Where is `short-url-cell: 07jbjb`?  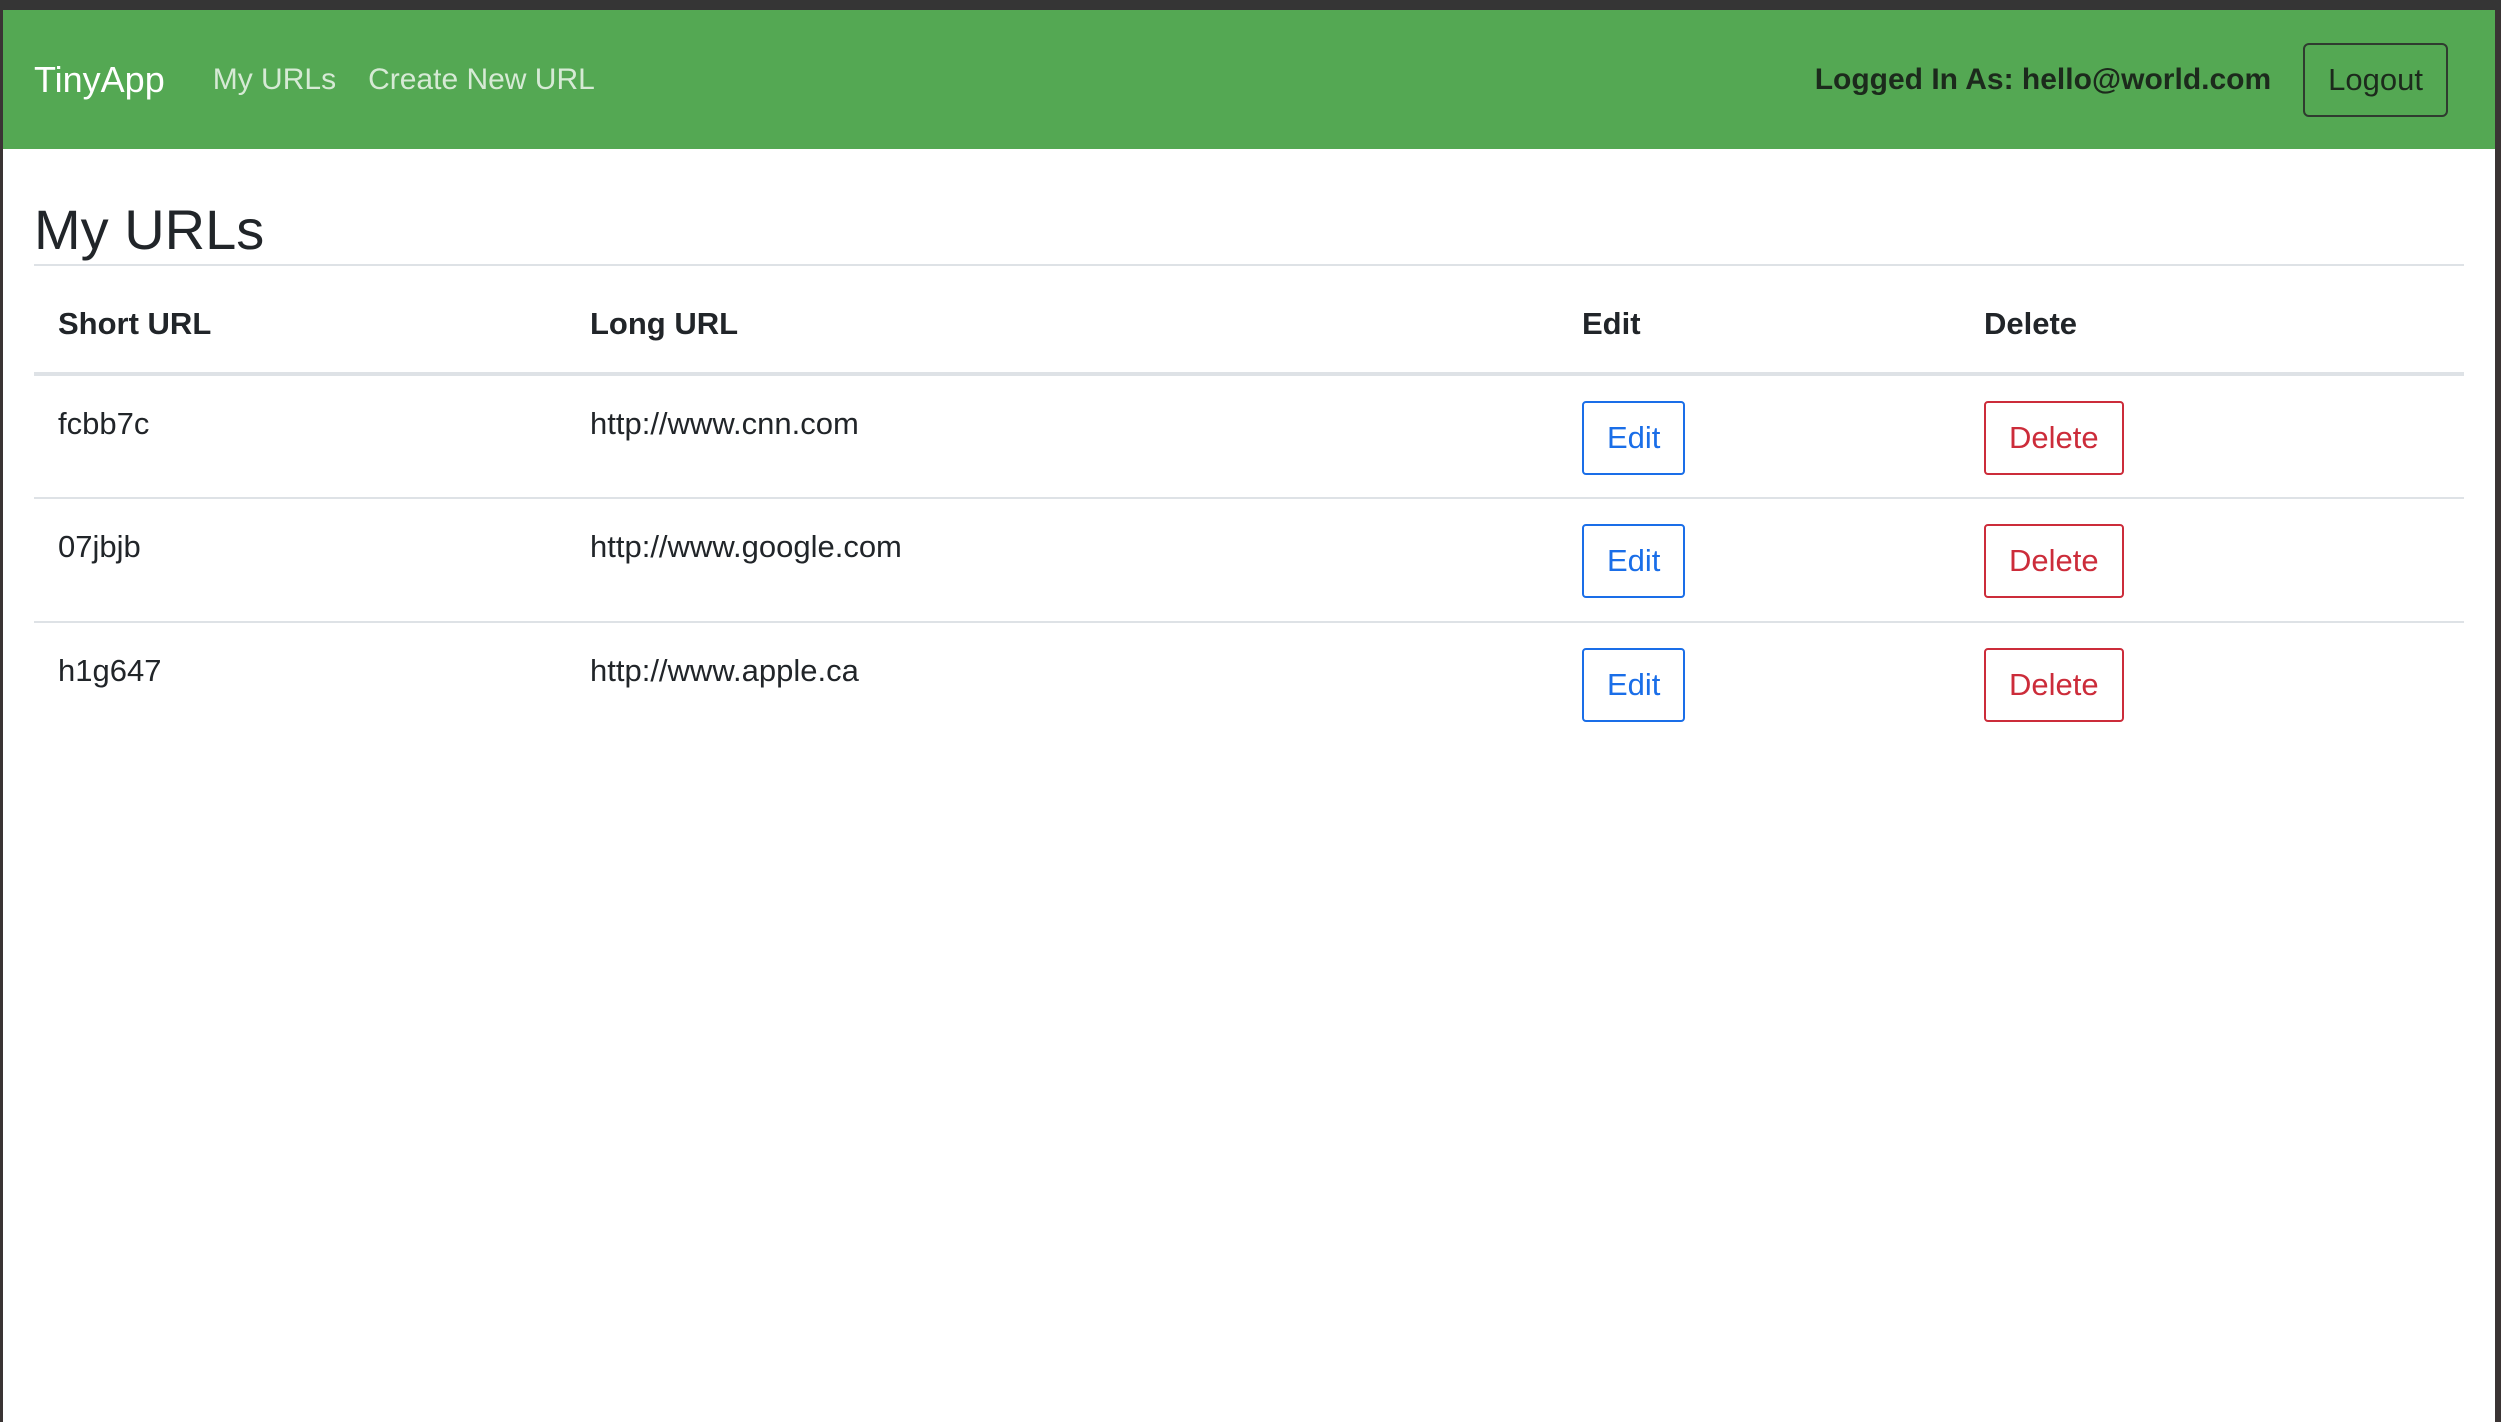 short-url-cell: 07jbjb is located at coordinates (300, 560).